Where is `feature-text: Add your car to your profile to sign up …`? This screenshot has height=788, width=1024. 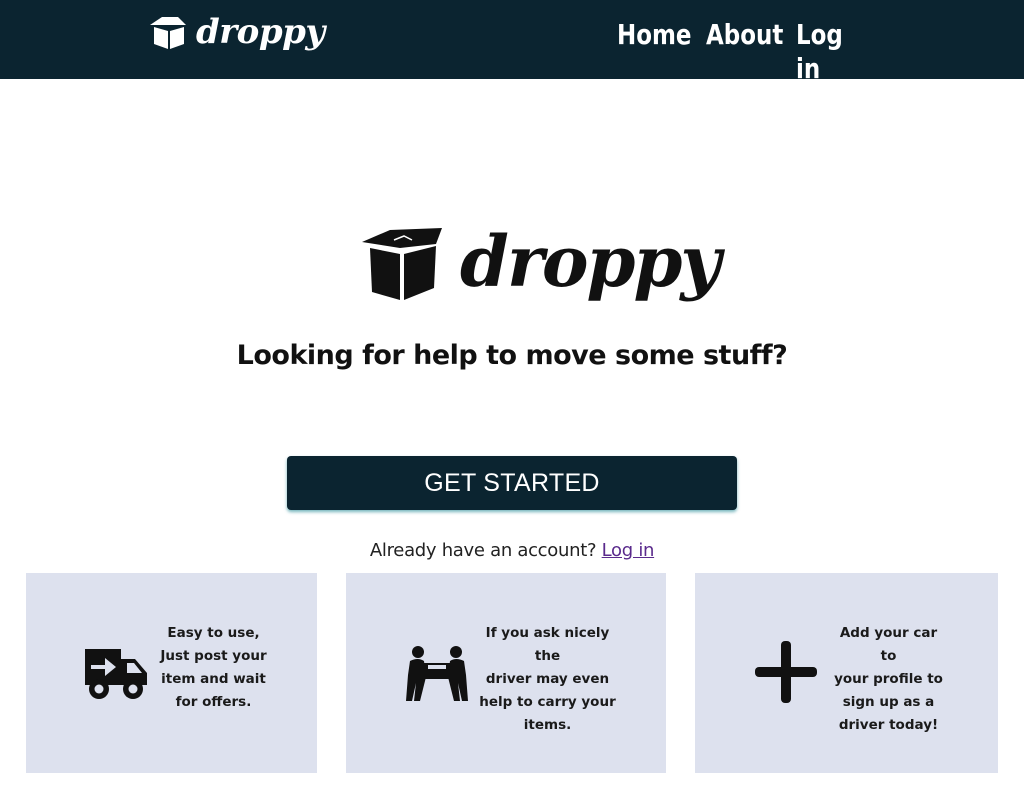 feature-text: Add your car to your profile to sign up … is located at coordinates (888, 679).